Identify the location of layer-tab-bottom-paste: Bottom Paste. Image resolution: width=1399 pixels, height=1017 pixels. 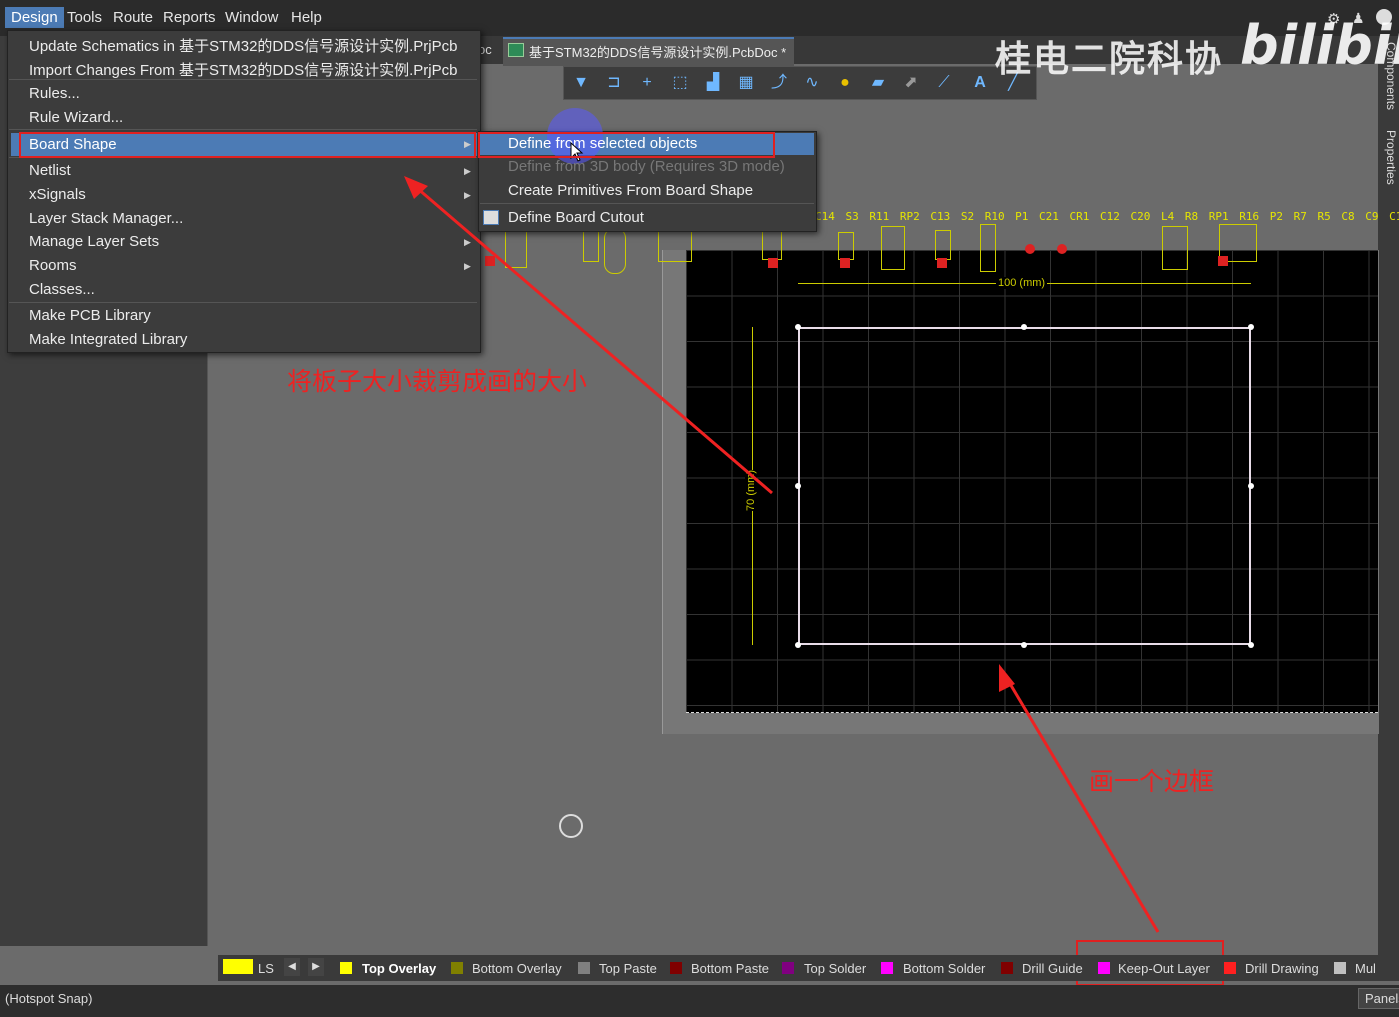
(730, 968).